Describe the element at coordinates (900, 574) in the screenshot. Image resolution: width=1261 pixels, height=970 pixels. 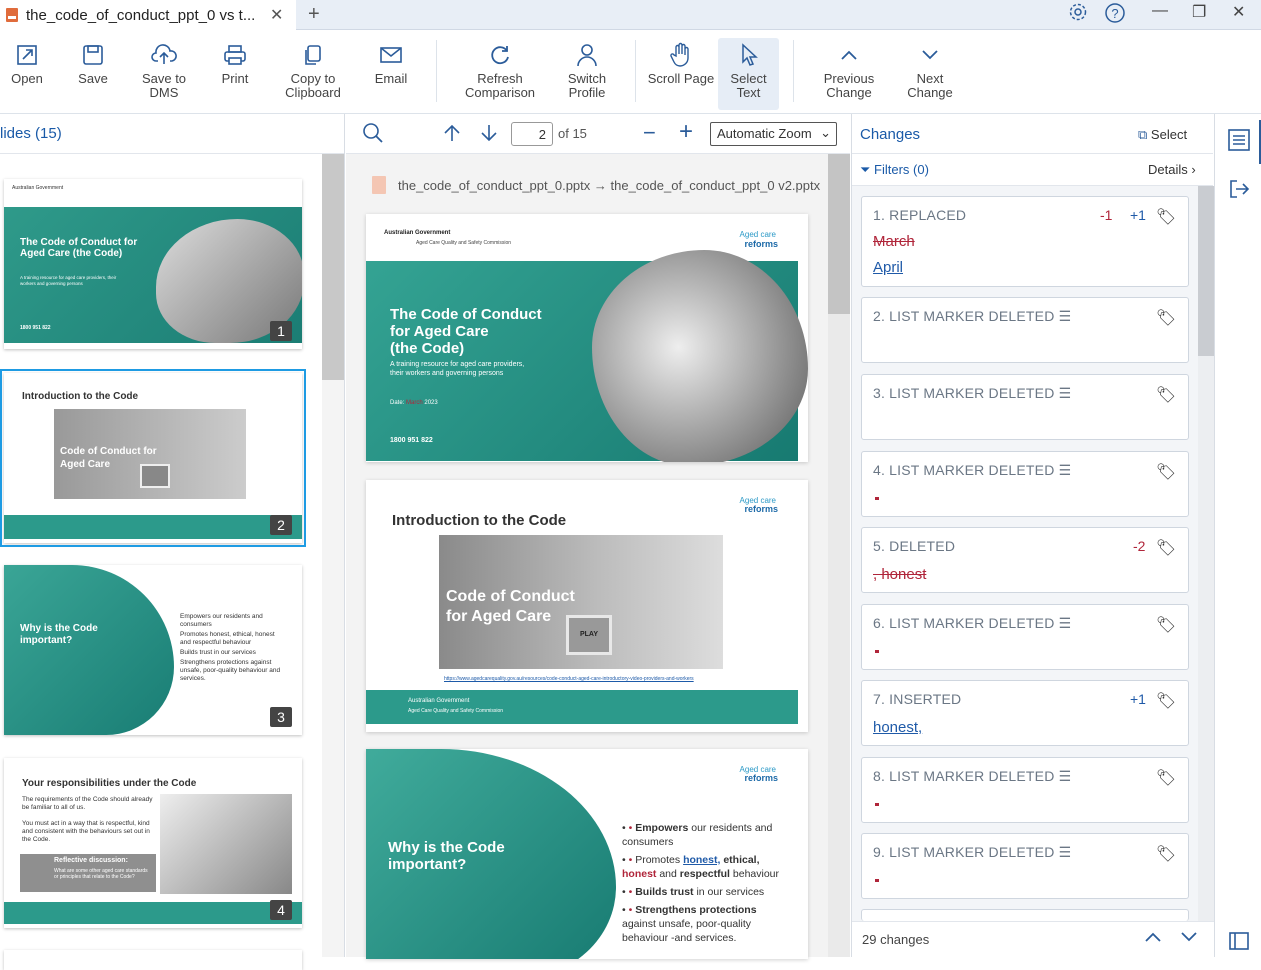
I see `deleted-text: , honest` at that location.